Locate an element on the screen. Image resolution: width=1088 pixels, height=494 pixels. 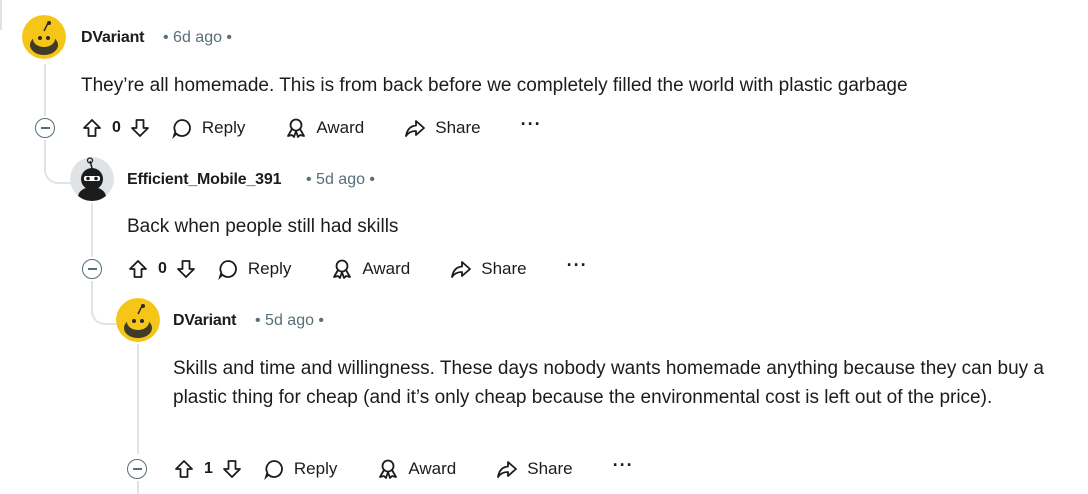
comment-body: Back when people still had skills is located at coordinates (263, 226).